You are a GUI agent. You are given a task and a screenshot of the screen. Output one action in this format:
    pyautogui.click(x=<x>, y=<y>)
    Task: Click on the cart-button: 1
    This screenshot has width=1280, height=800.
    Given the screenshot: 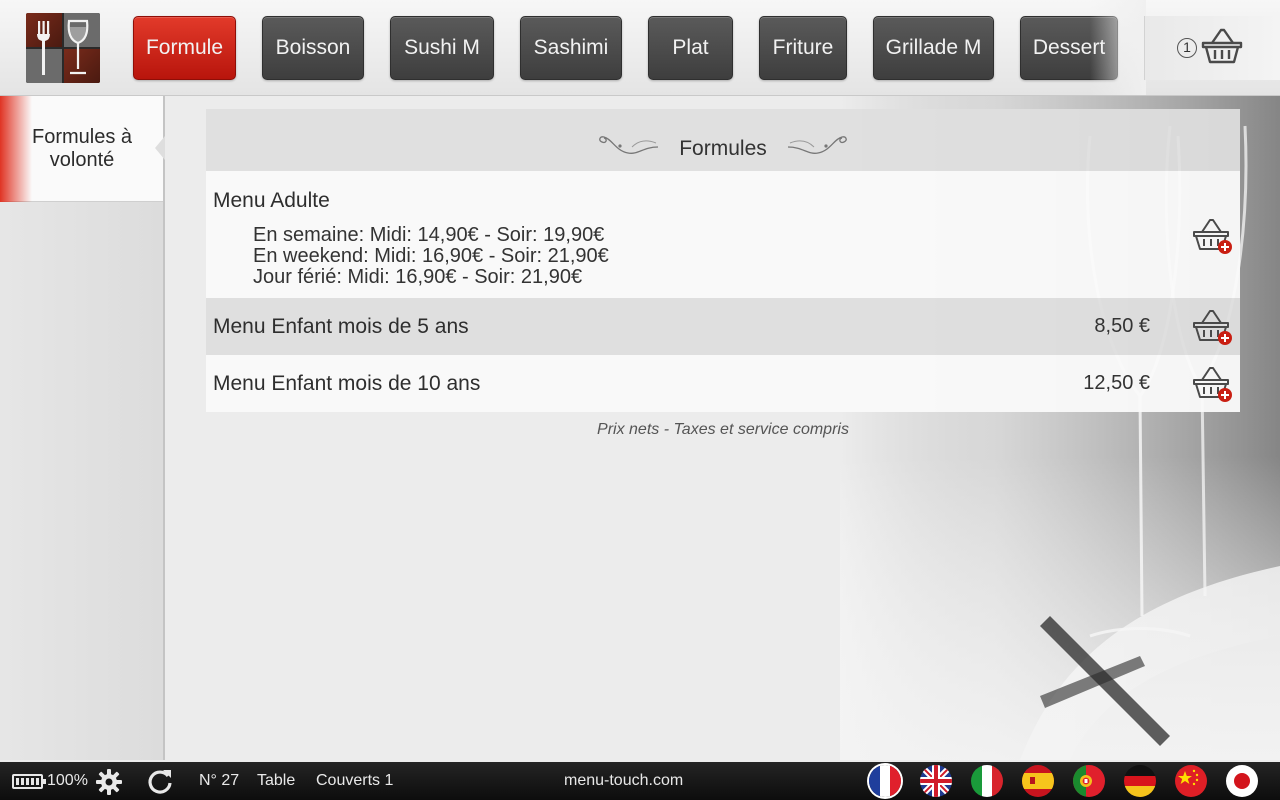 What is the action you would take?
    pyautogui.click(x=1212, y=48)
    